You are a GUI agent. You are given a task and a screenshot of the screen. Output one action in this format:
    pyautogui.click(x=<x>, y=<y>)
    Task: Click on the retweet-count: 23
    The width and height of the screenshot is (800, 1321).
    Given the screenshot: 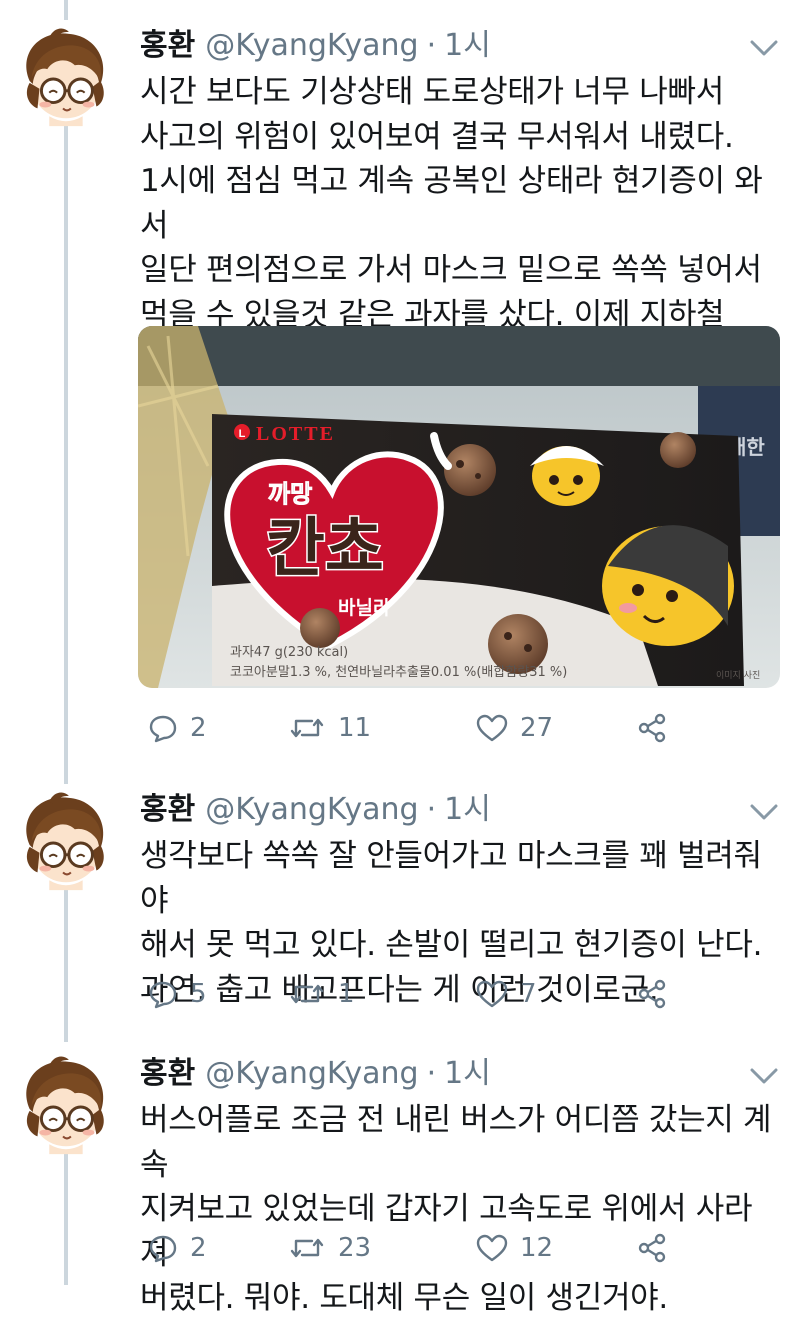 What is the action you would take?
    pyautogui.click(x=355, y=1248)
    